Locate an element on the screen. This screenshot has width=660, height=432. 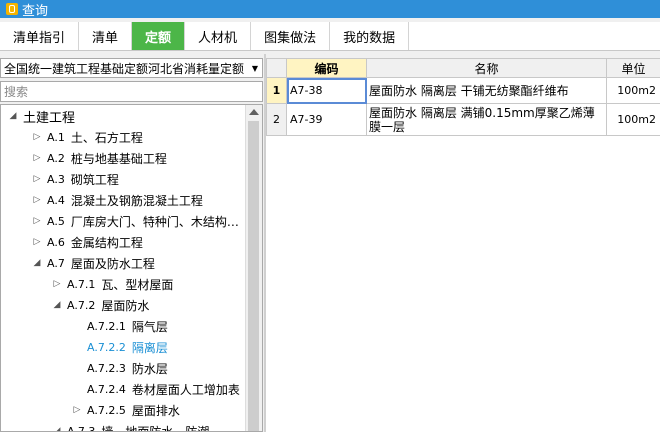
tree-item: ◢ A.7 屋面及防水工程 is located at coordinates (93, 263).